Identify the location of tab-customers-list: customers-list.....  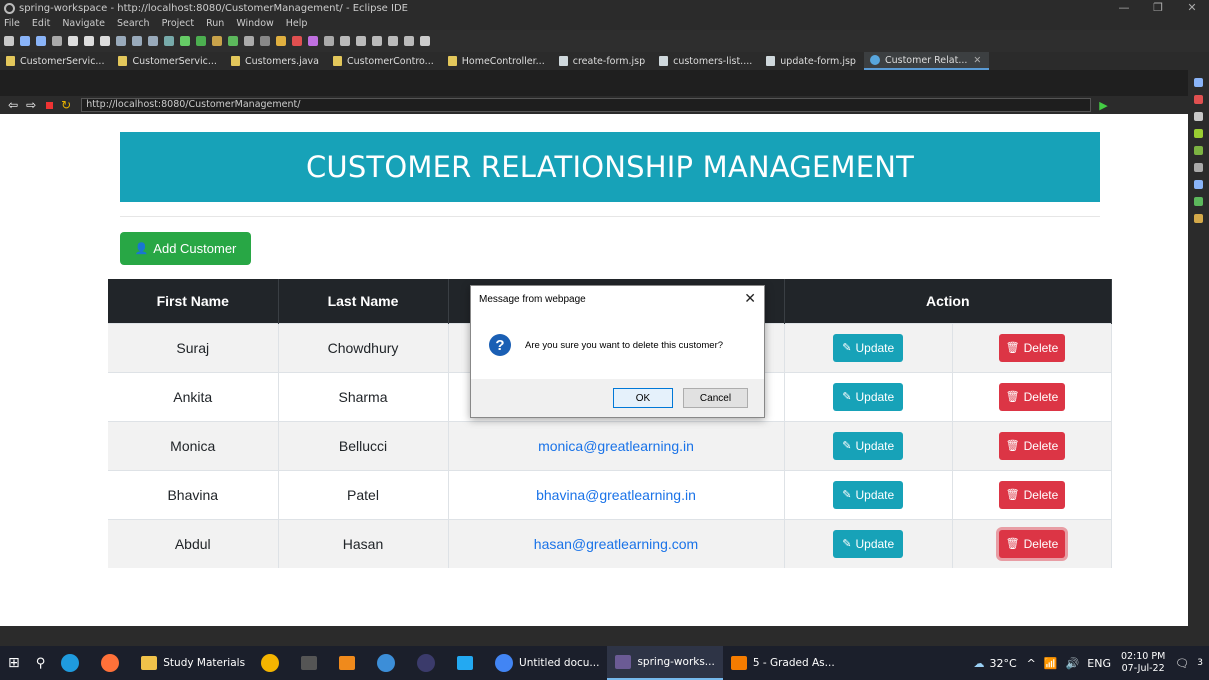
(706, 61).